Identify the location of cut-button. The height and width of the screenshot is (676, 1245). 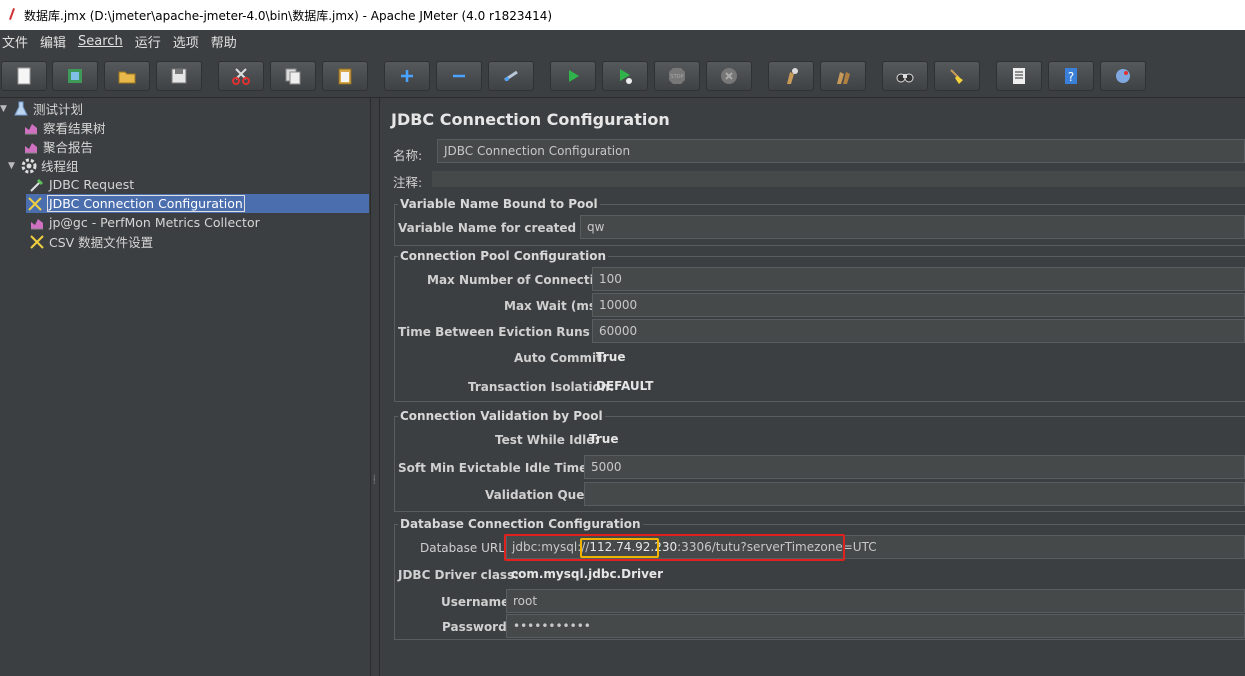
(241, 76).